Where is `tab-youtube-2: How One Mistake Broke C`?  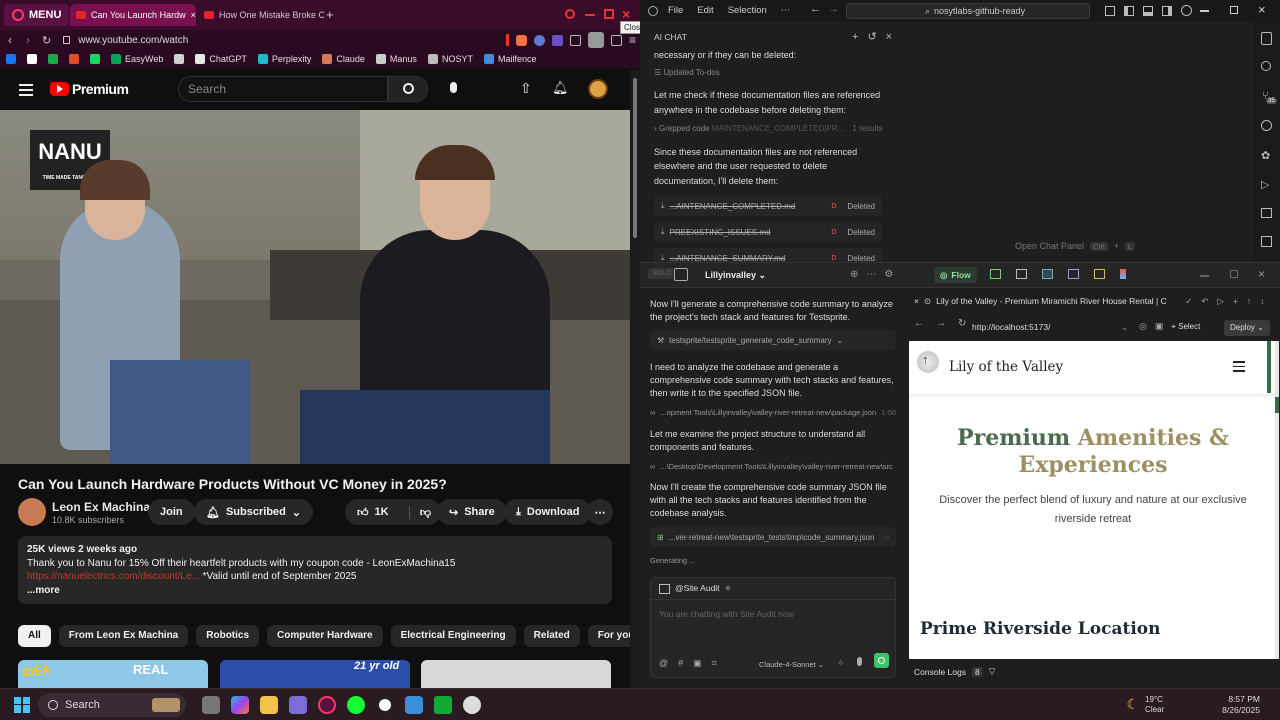
tab-youtube-2: How One Mistake Broke C is located at coordinates (261, 15).